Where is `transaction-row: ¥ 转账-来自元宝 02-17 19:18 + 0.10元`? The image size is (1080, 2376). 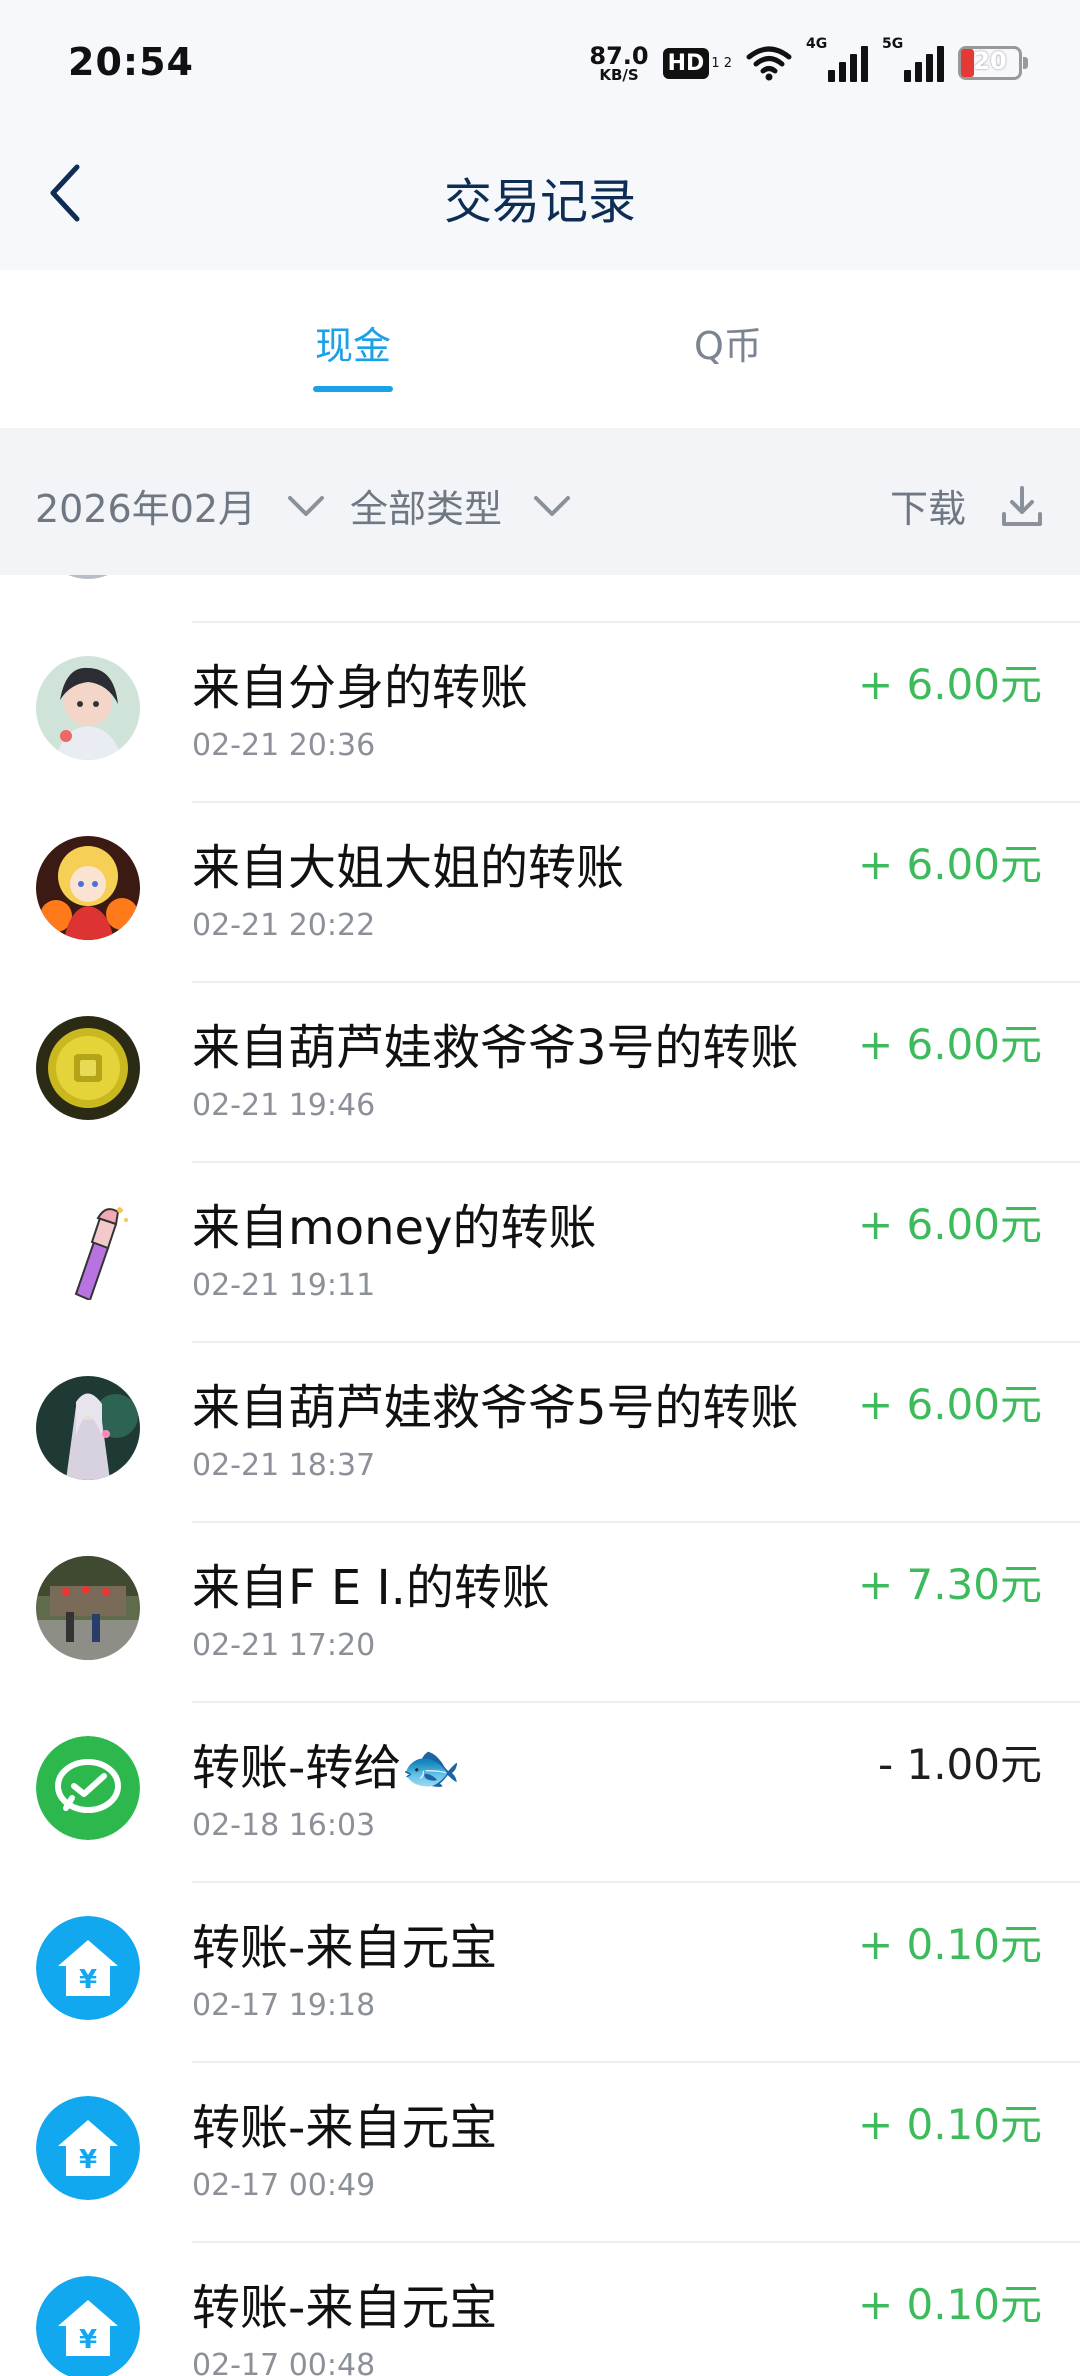
transaction-row: ¥ 转账-来自元宝 02-17 19:18 + 0.10元 is located at coordinates (540, 1973).